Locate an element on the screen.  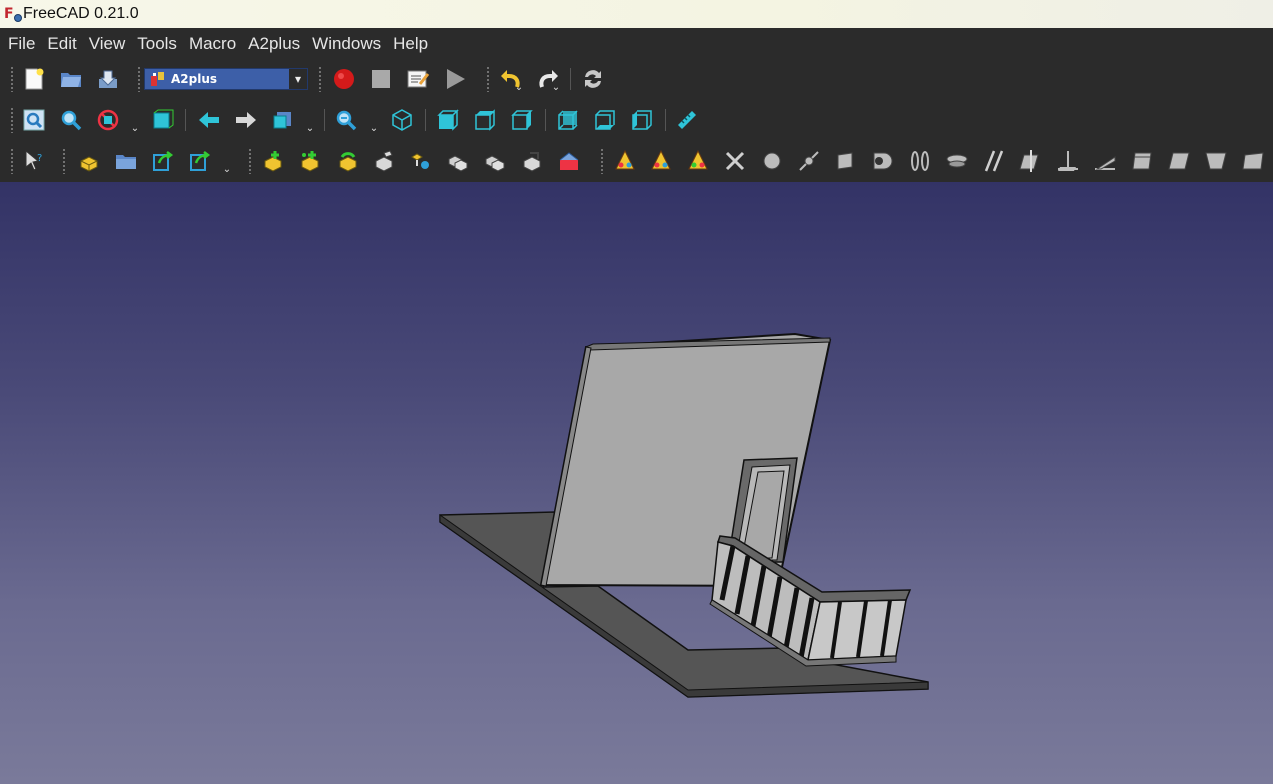
duplicate-part-icon is located at coordinates (310, 161).